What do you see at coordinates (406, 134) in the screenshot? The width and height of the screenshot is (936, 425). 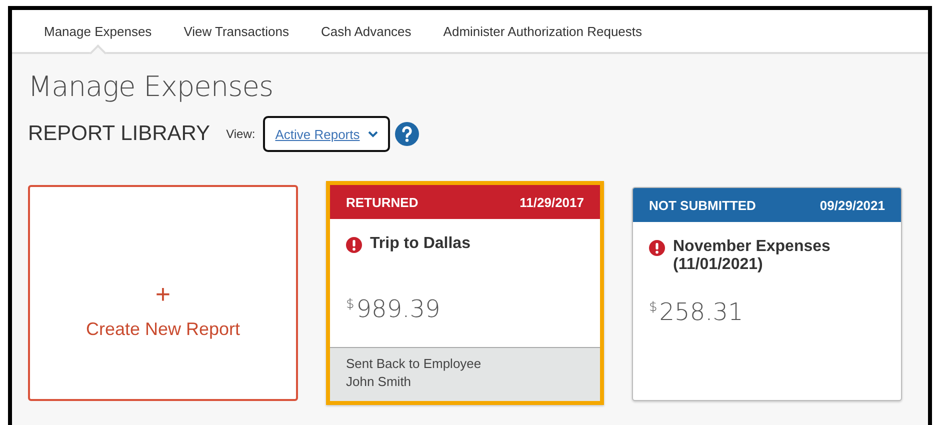 I see `help-icon` at bounding box center [406, 134].